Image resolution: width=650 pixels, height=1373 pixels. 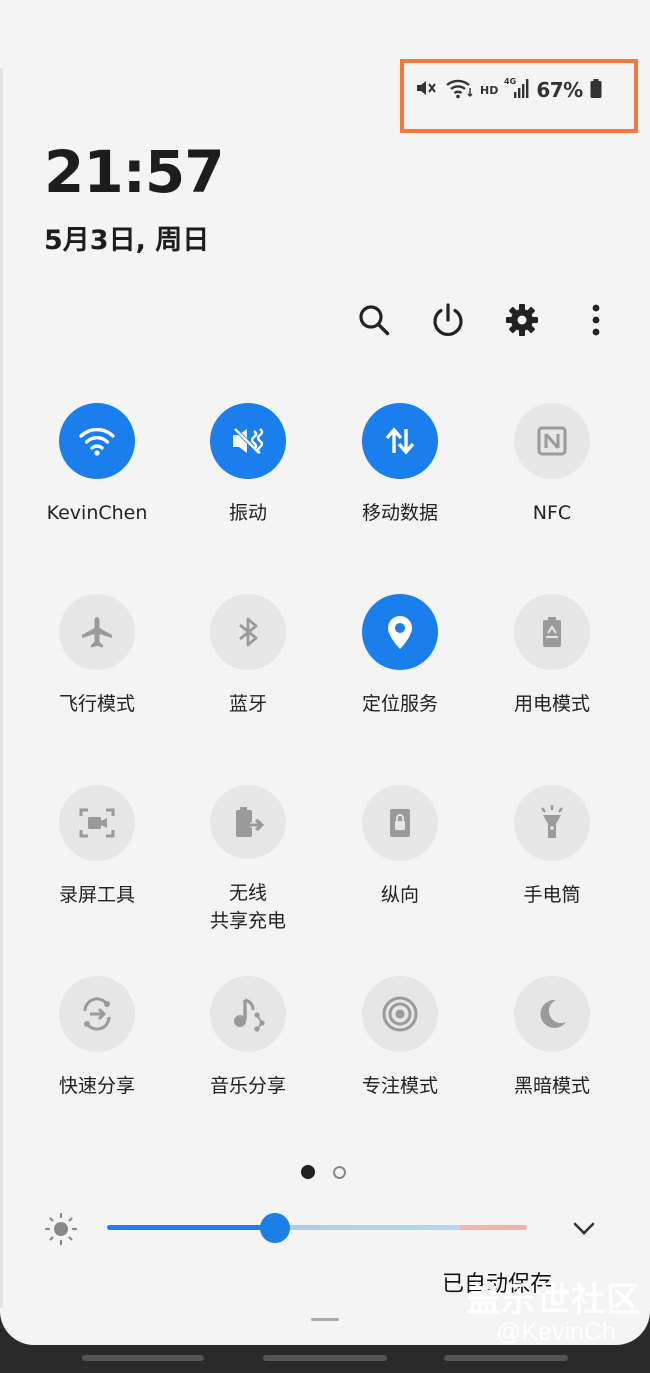 What do you see at coordinates (97, 632) in the screenshot?
I see `airplane-icon` at bounding box center [97, 632].